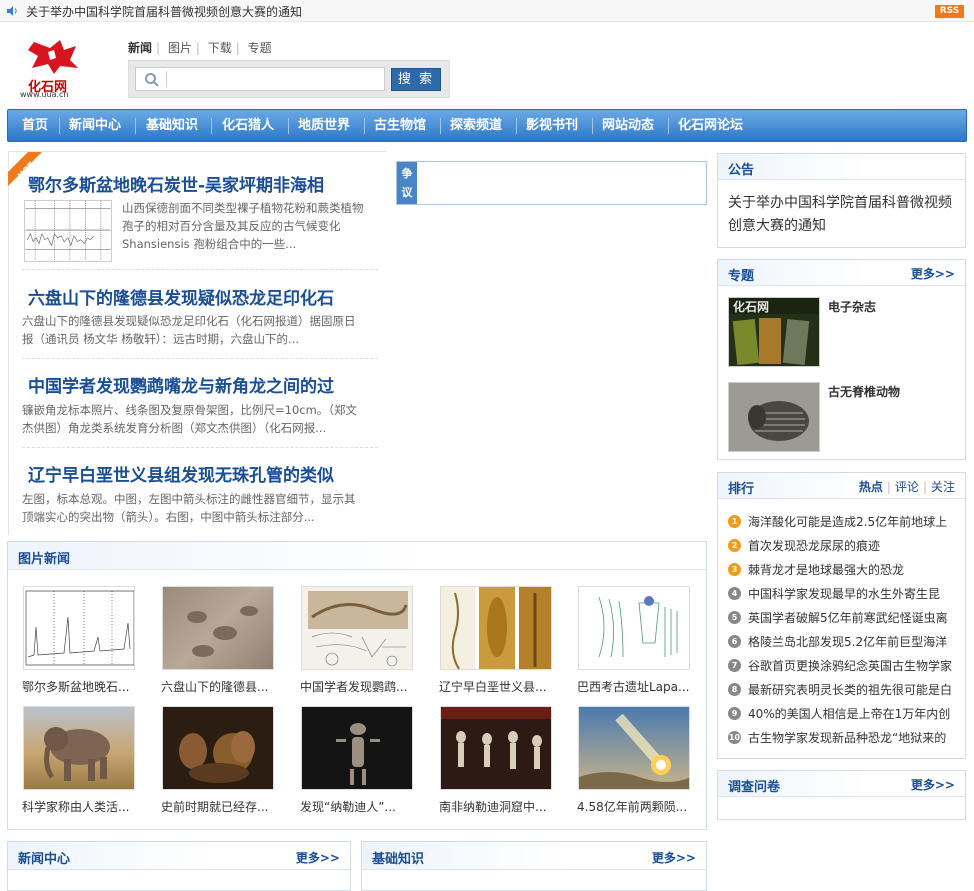 The width and height of the screenshot is (974, 891). Describe the element at coordinates (35, 125) in the screenshot. I see `nav-home: 首页` at that location.